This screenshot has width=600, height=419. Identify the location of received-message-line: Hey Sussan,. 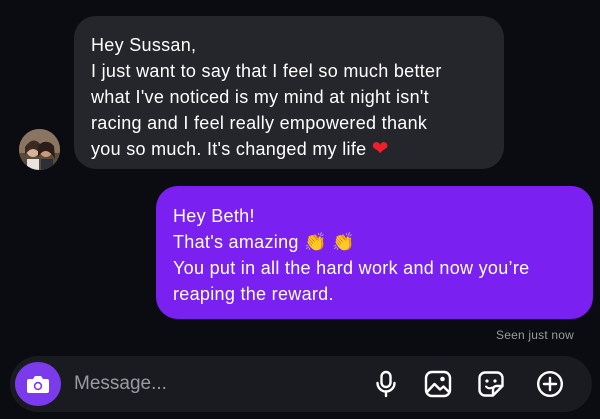
(144, 45).